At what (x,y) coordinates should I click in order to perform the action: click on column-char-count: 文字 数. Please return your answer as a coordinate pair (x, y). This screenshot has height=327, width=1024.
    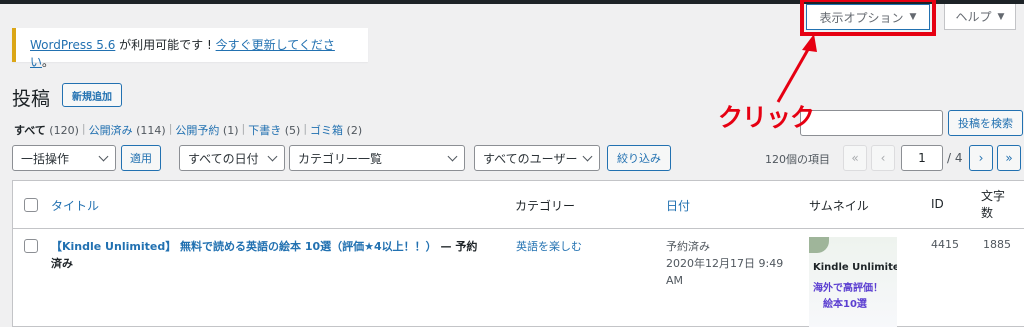
    Looking at the image, I should click on (993, 204).